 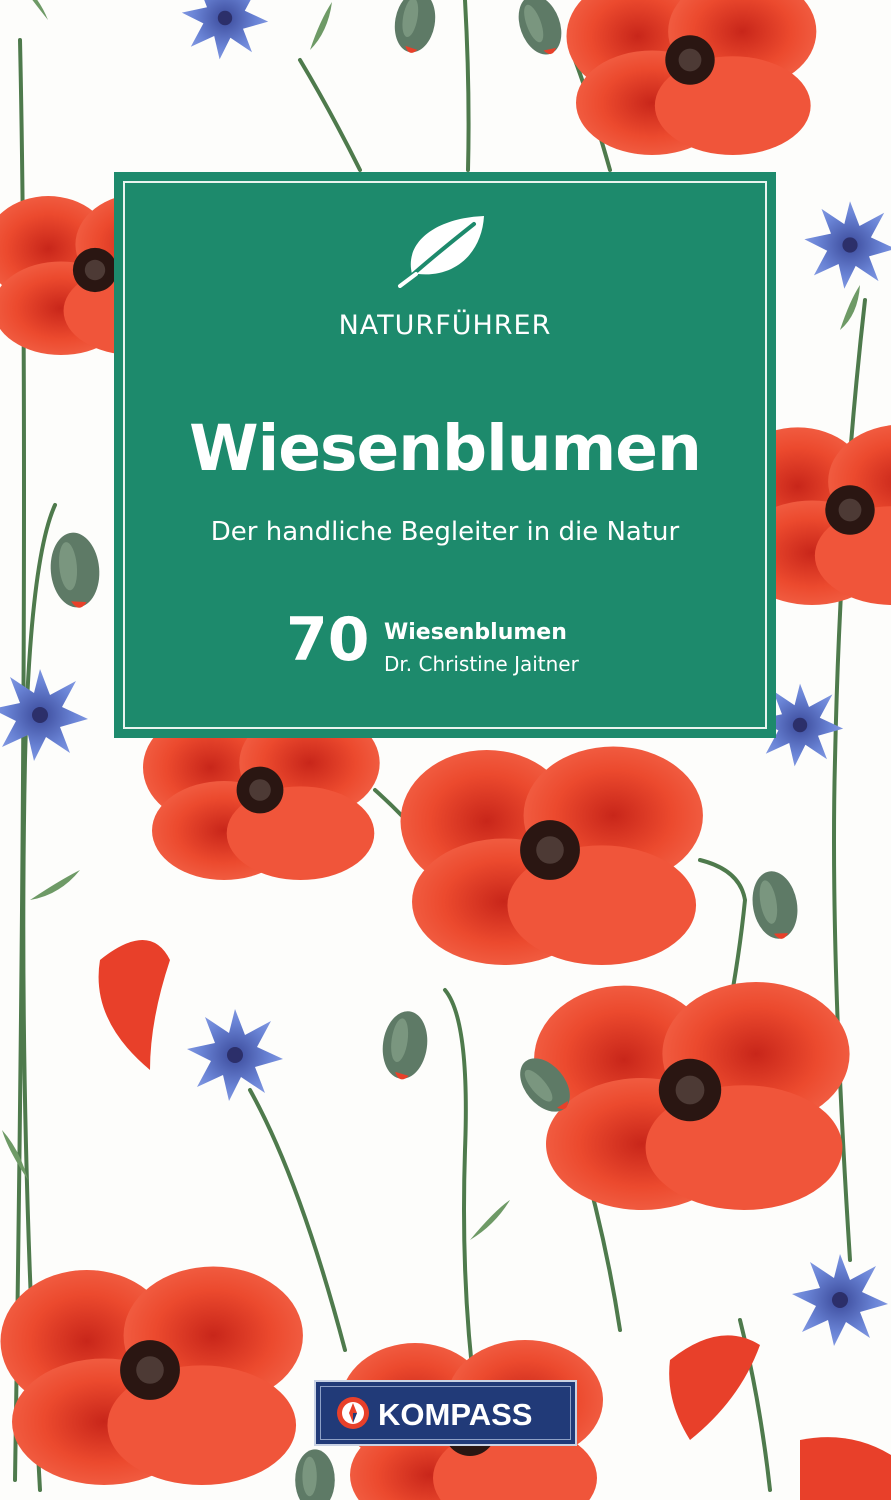 What do you see at coordinates (455, 1414) in the screenshot?
I see `publisher-name: KOMPASS` at bounding box center [455, 1414].